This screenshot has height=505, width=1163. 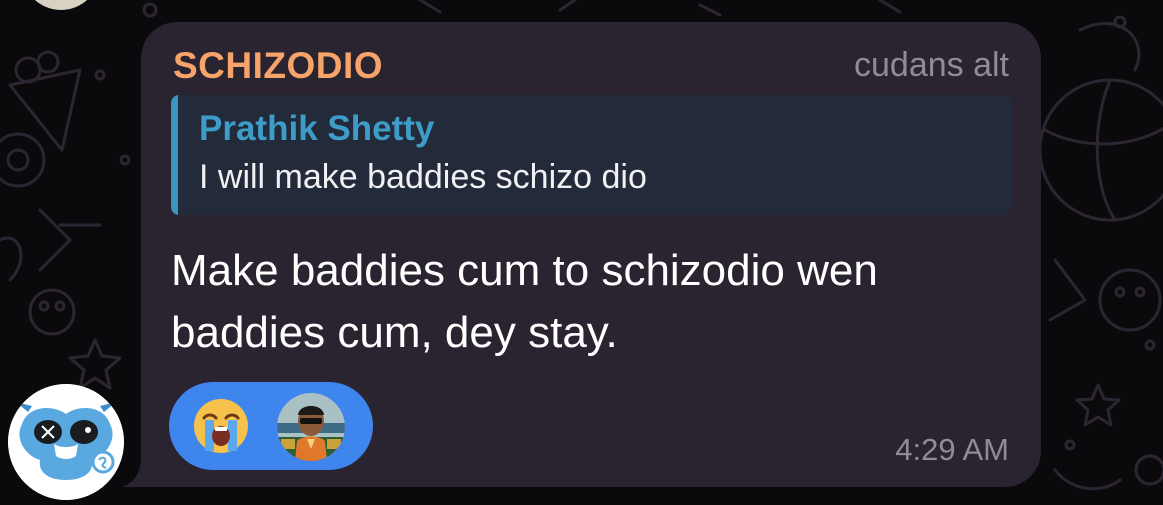 What do you see at coordinates (394, 332) in the screenshot?
I see `message-line: baddies cum, dey stay.` at bounding box center [394, 332].